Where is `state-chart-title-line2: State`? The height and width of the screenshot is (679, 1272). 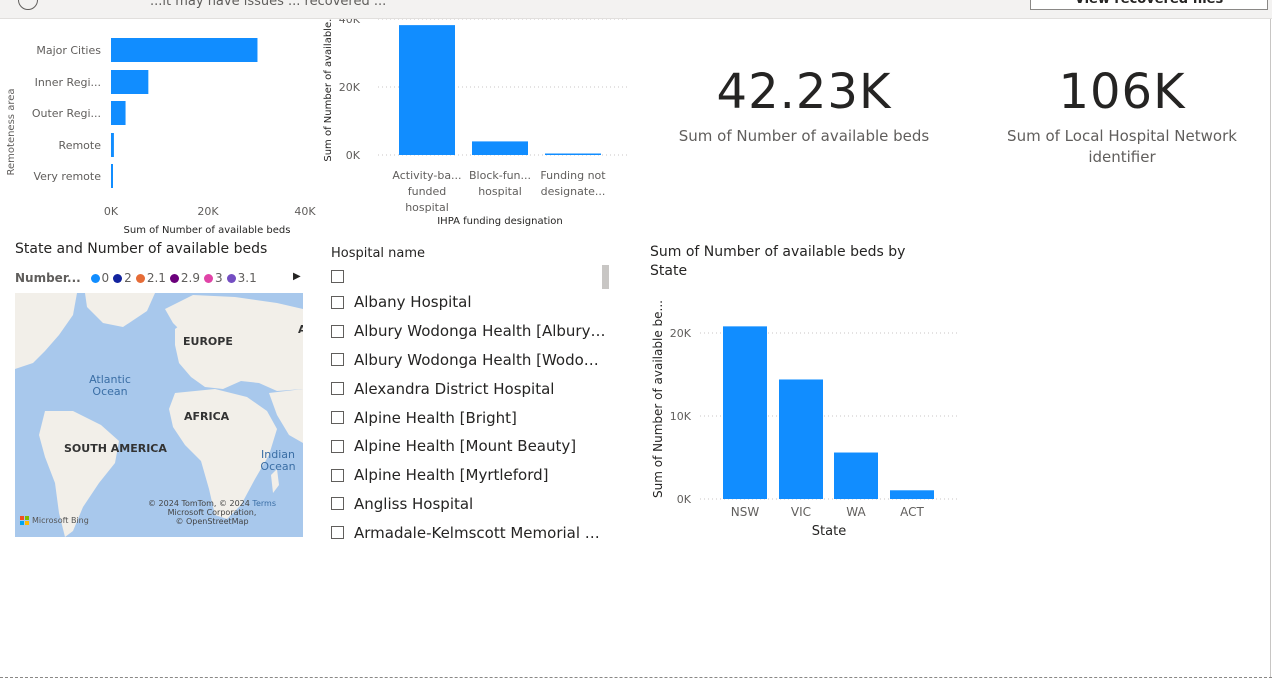
state-chart-title-line2: State is located at coordinates (669, 271).